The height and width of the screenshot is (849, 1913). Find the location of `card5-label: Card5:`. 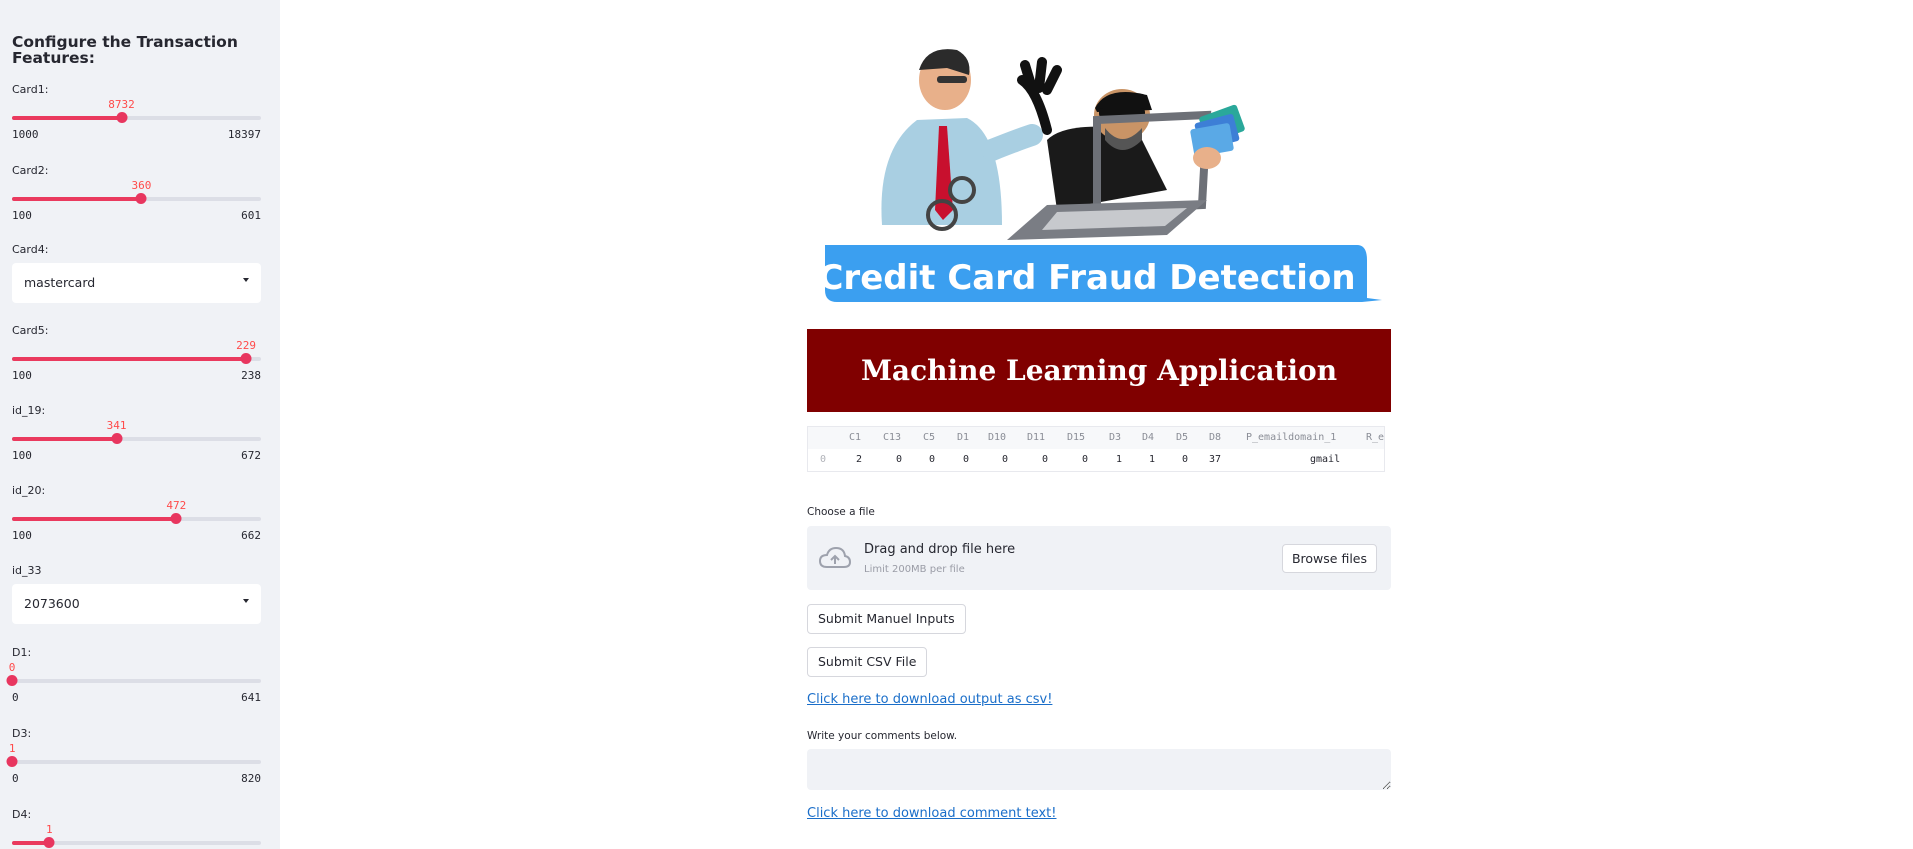

card5-label: Card5: is located at coordinates (30, 330).